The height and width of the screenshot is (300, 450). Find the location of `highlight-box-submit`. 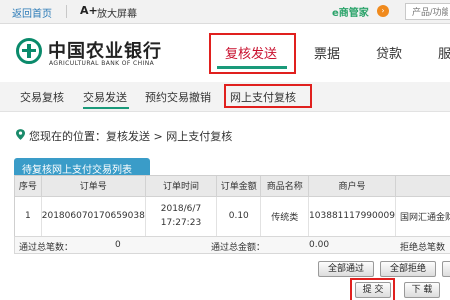

highlight-box-submit is located at coordinates (372, 289).